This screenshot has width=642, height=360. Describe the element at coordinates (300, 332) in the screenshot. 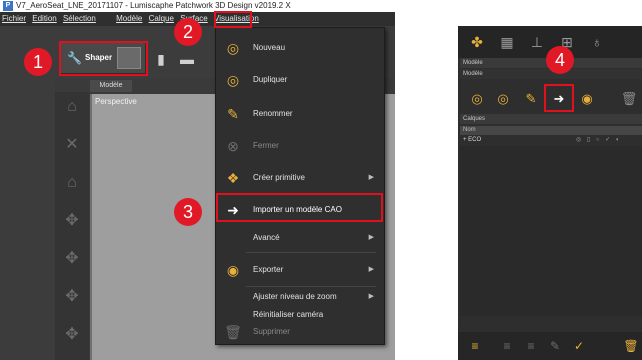

I see `menu-item-supprimer: 🗑 Supprimer` at that location.